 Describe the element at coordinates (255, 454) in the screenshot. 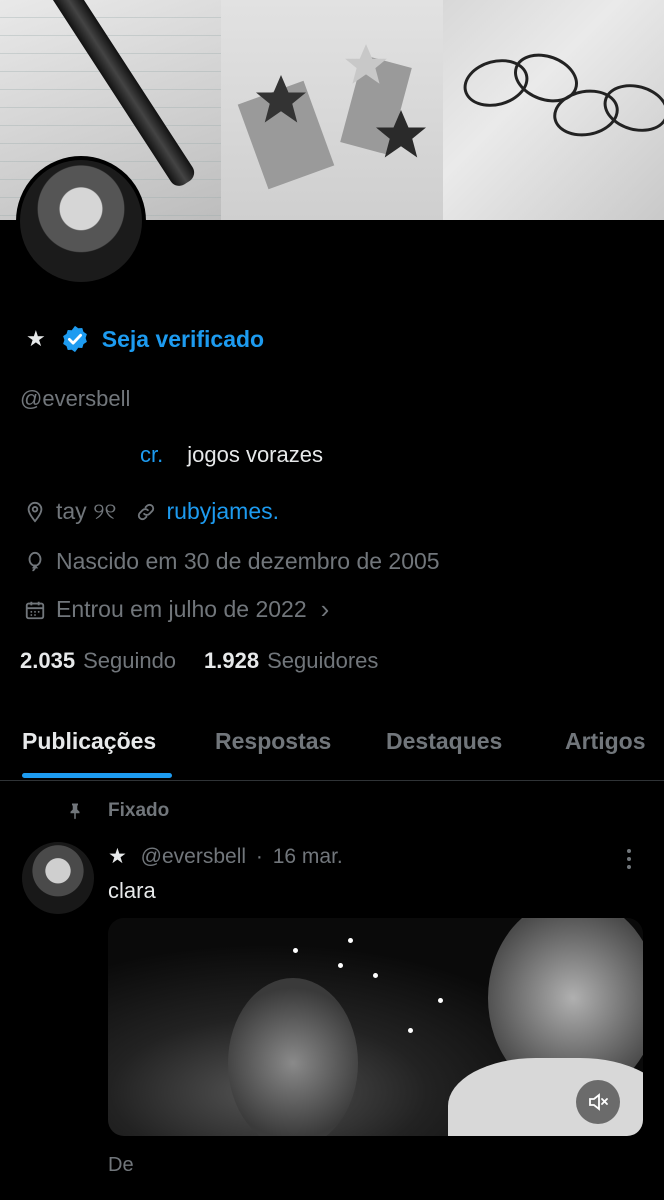

I see `bio-text: jogos vorazes` at that location.